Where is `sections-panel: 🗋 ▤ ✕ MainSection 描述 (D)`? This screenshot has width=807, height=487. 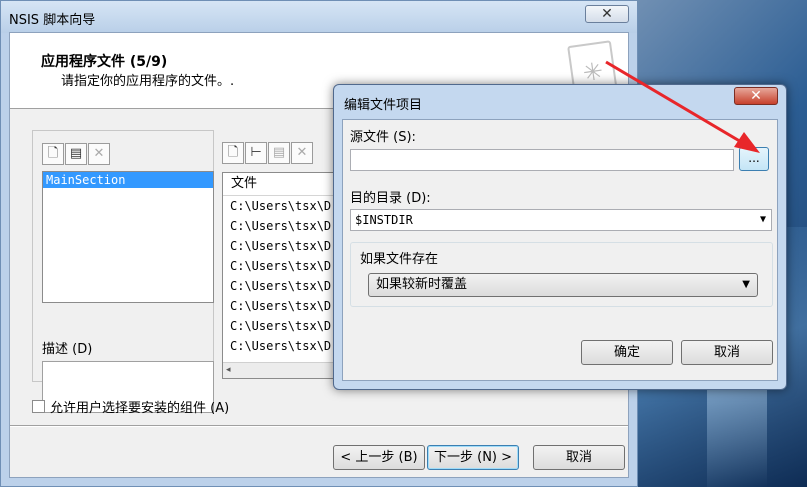 sections-panel: 🗋 ▤ ✕ MainSection 描述 (D) is located at coordinates (123, 271).